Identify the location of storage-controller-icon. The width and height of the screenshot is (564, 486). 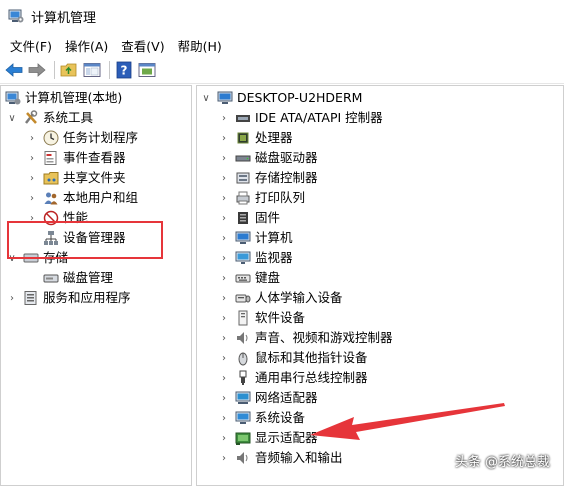
(243, 178).